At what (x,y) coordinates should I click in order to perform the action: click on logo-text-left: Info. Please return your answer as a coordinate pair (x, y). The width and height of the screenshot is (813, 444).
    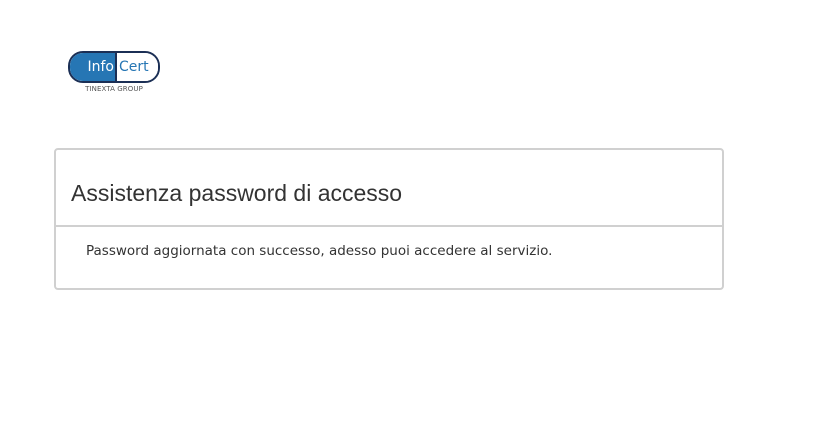
    Looking at the image, I should click on (93, 67).